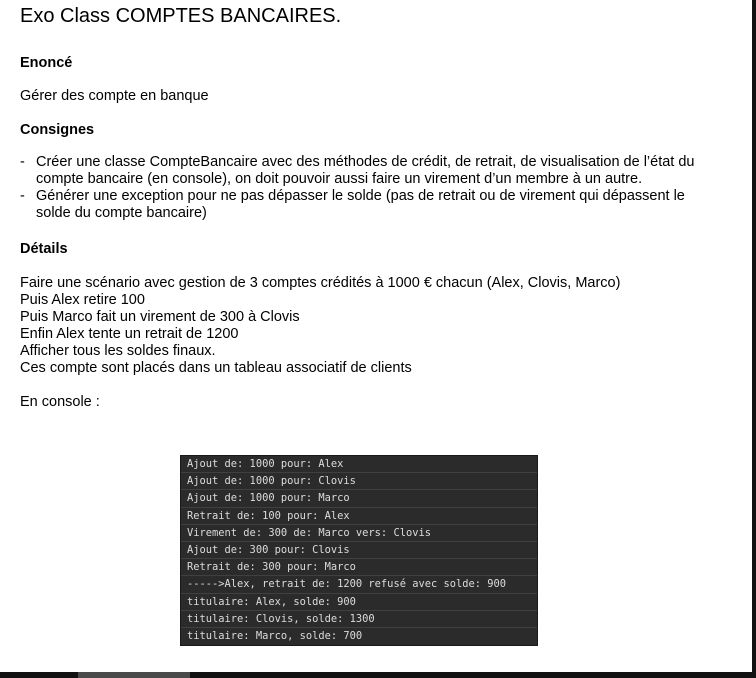 This screenshot has height=678, width=756. What do you see at coordinates (275, 635) in the screenshot?
I see `console-line: titulaire: Marco, solde: 700` at bounding box center [275, 635].